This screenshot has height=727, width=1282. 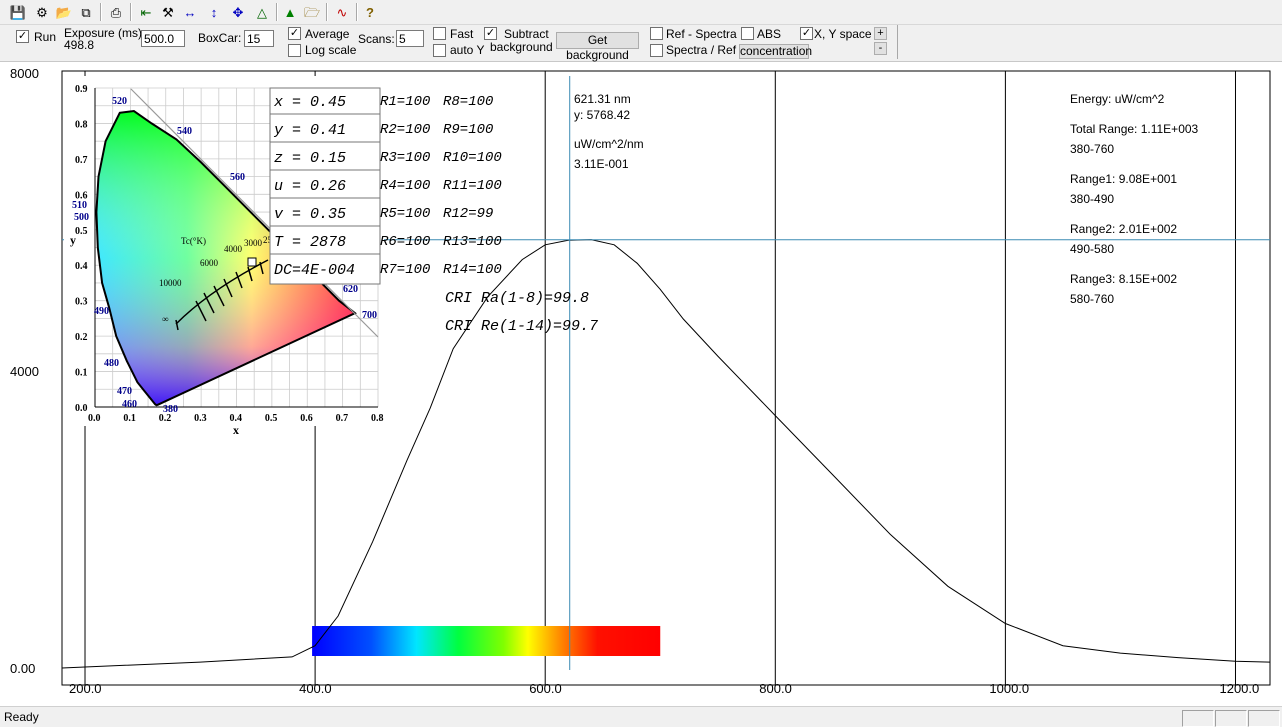 What do you see at coordinates (259, 38) in the screenshot?
I see `boxcar-input` at bounding box center [259, 38].